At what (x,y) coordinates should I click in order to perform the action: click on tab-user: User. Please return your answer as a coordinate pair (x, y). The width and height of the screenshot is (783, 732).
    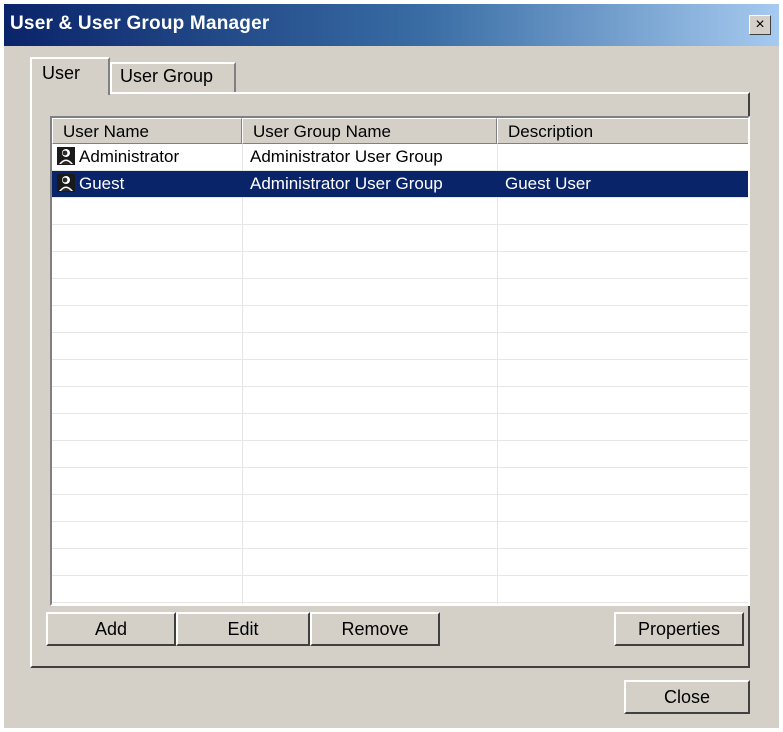
    Looking at the image, I should click on (70, 76).